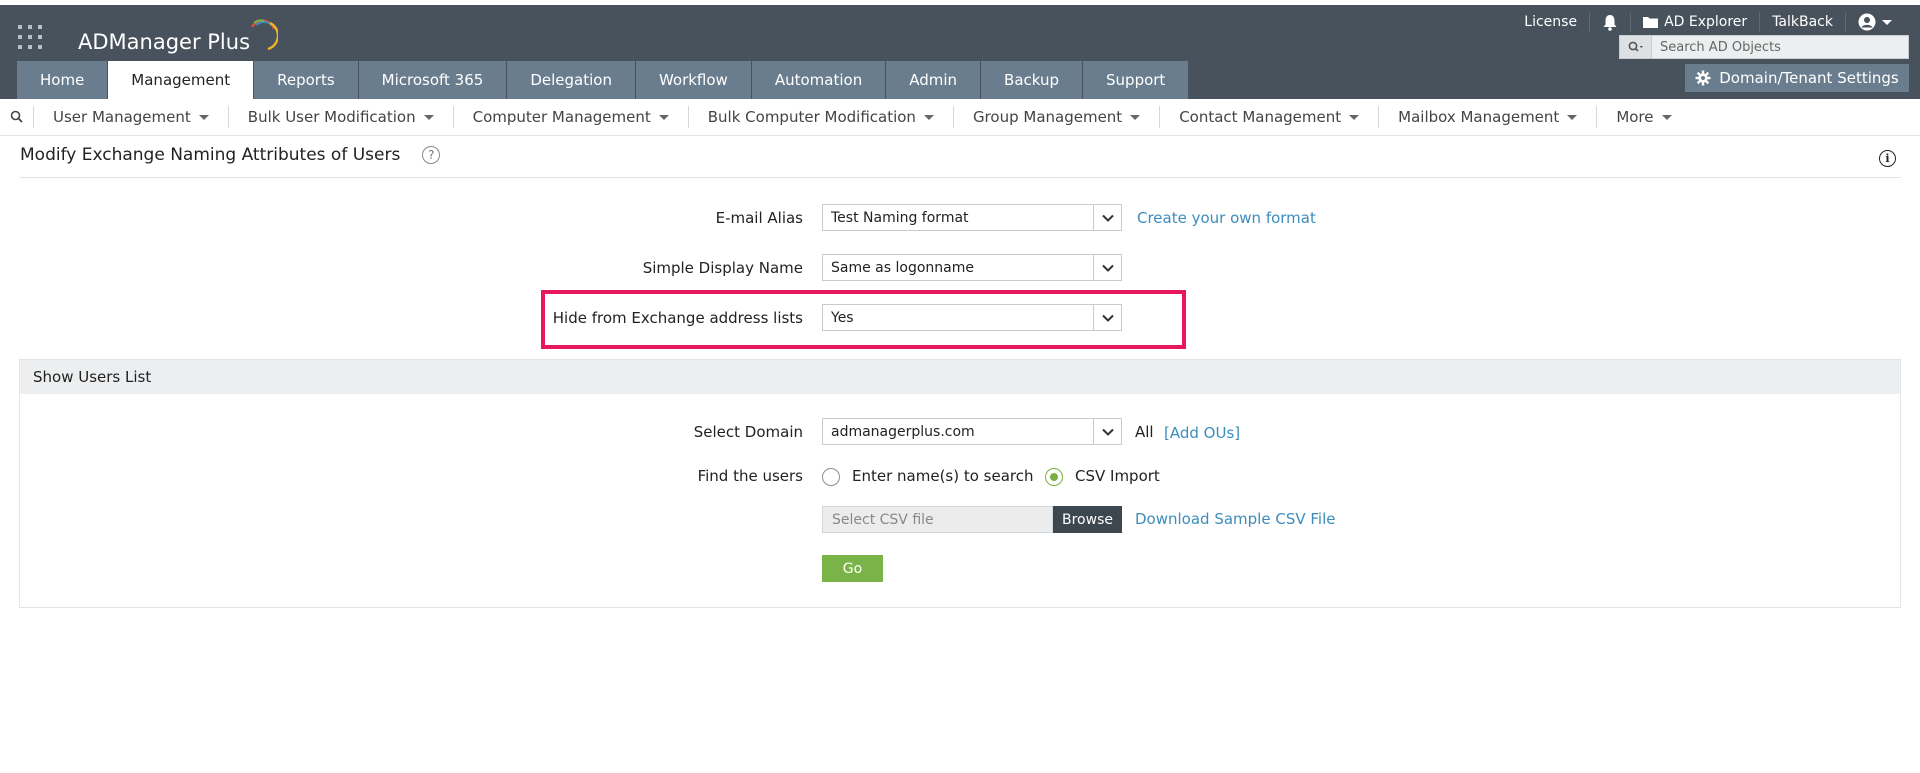  I want to click on tab-automation: Automation, so click(818, 80).